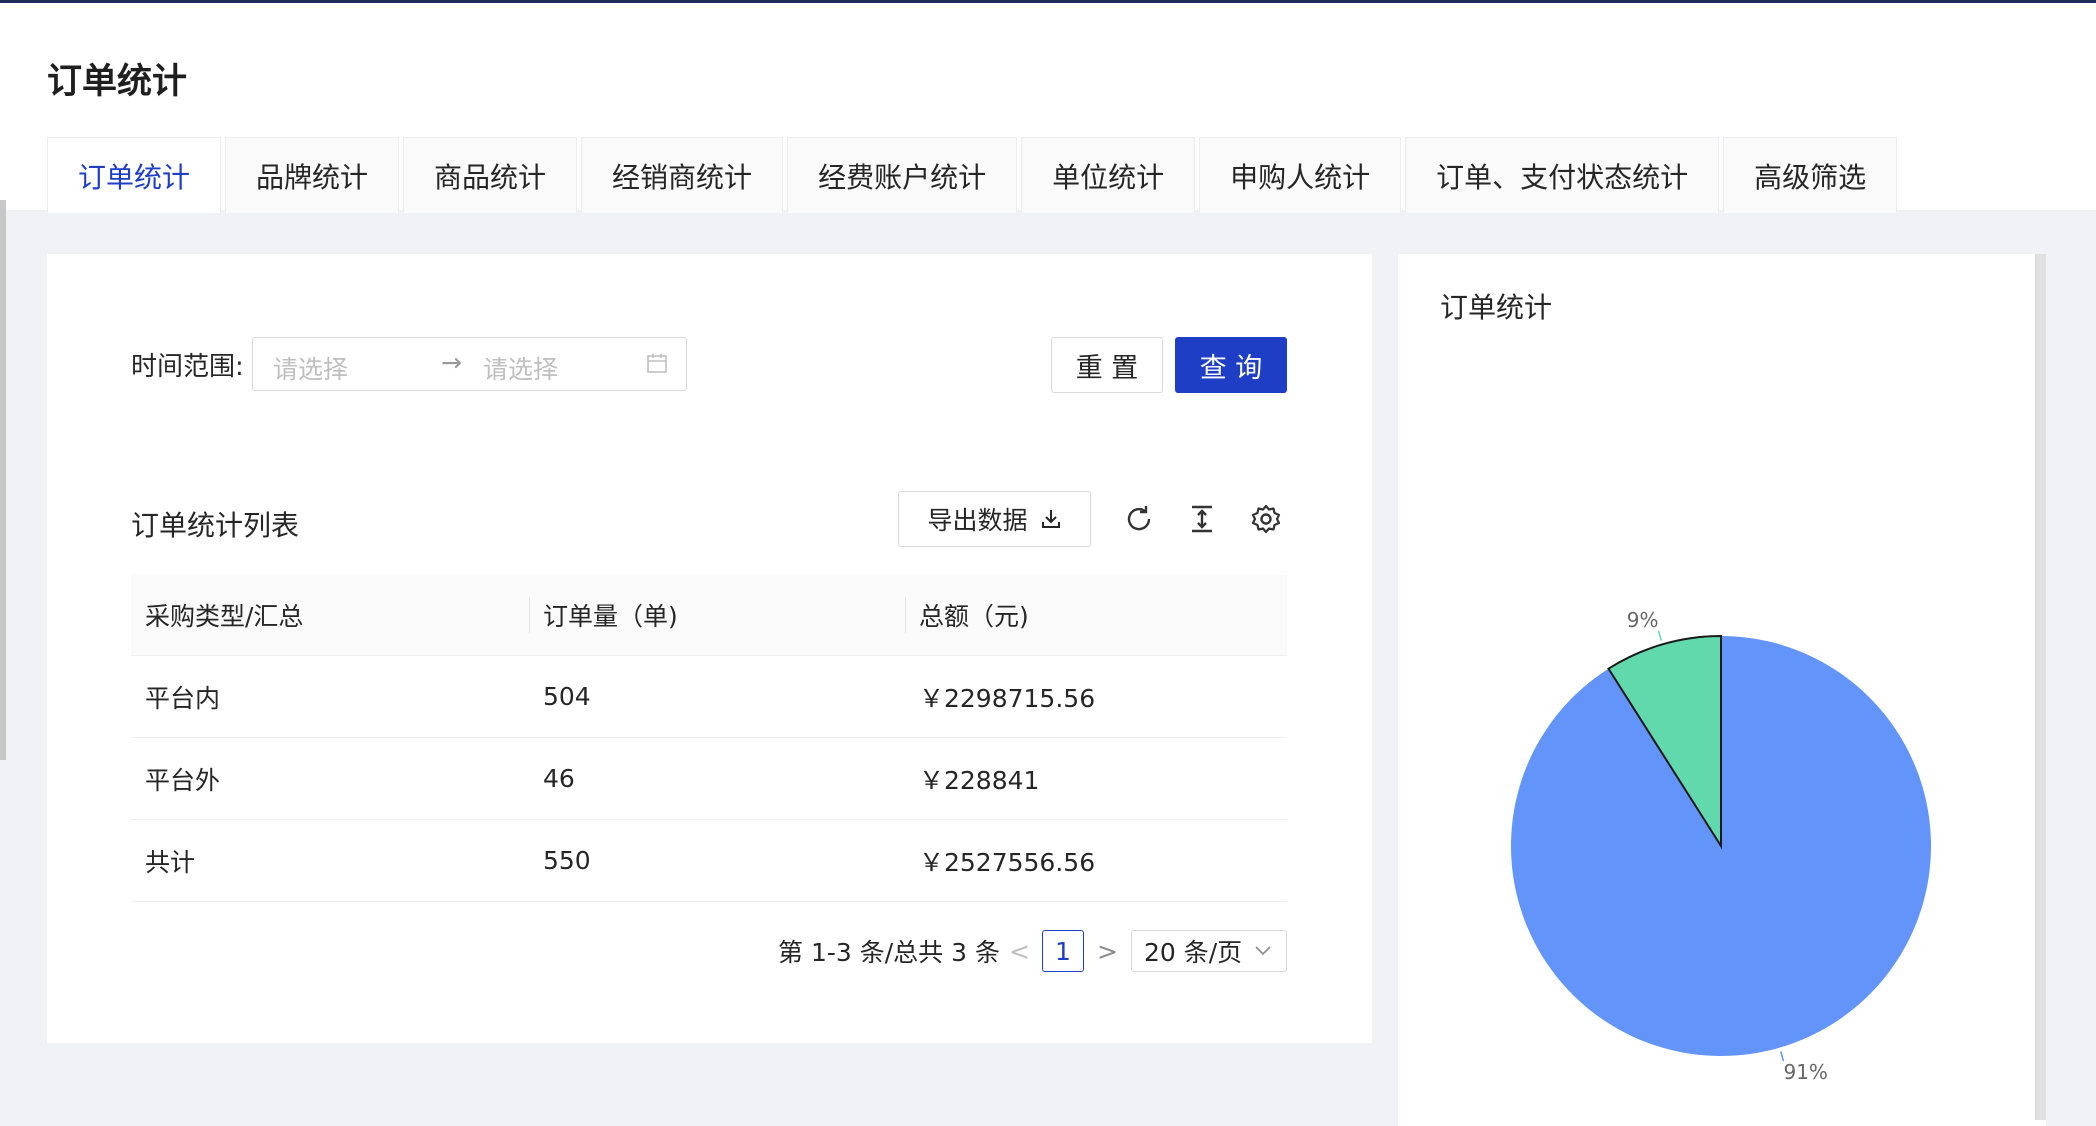 Image resolution: width=2096 pixels, height=1126 pixels. What do you see at coordinates (1107, 365) in the screenshot?
I see `reset-button: 重 置` at bounding box center [1107, 365].